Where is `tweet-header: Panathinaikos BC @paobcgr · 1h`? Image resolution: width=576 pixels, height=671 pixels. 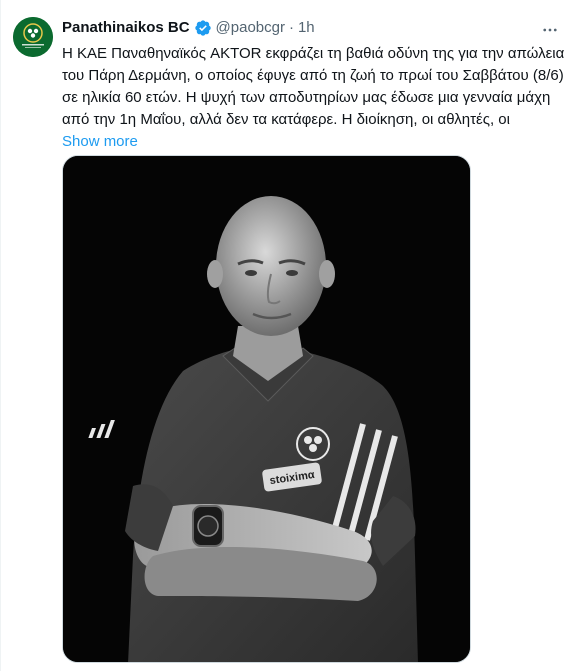
tweet-header: Panathinaikos BC @paobcgr · 1h is located at coordinates (188, 28).